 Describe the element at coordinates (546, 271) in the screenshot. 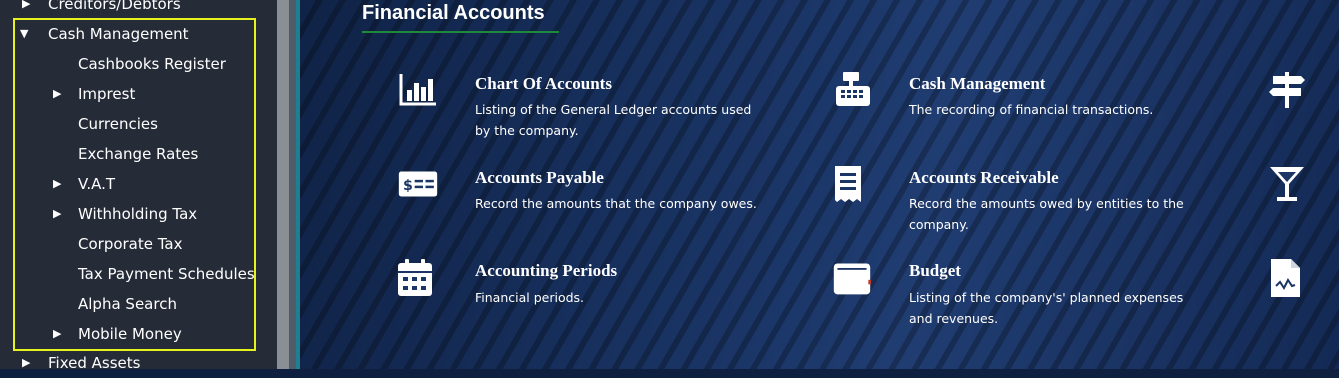

I see `card-title: Accounting Periods` at that location.